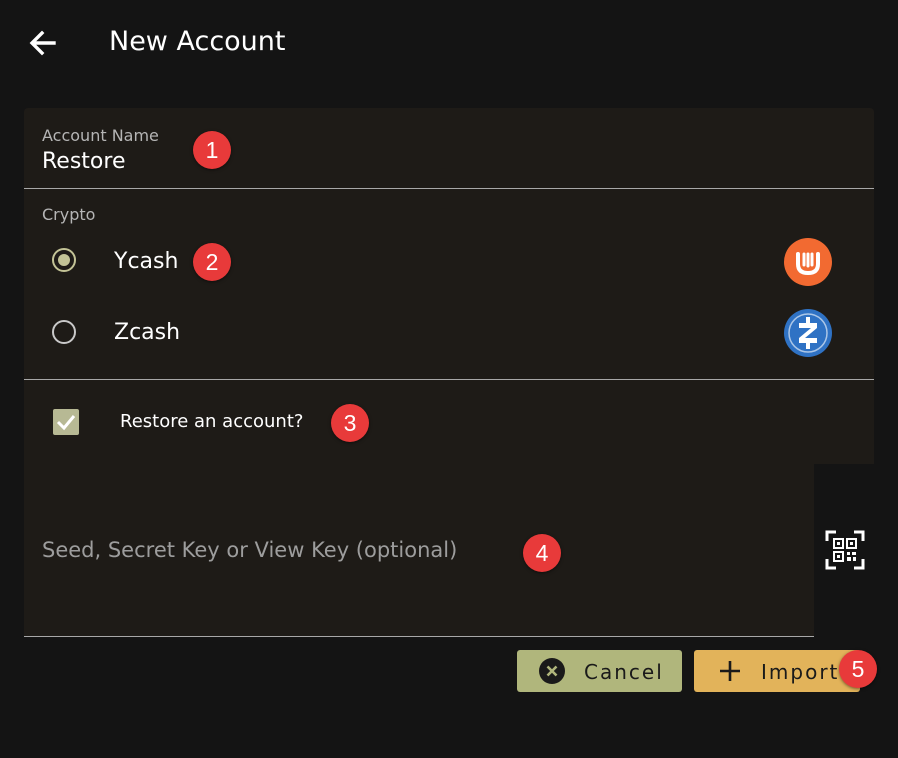 This screenshot has width=898, height=758. What do you see at coordinates (800, 672) in the screenshot?
I see `import-button-label: Import` at bounding box center [800, 672].